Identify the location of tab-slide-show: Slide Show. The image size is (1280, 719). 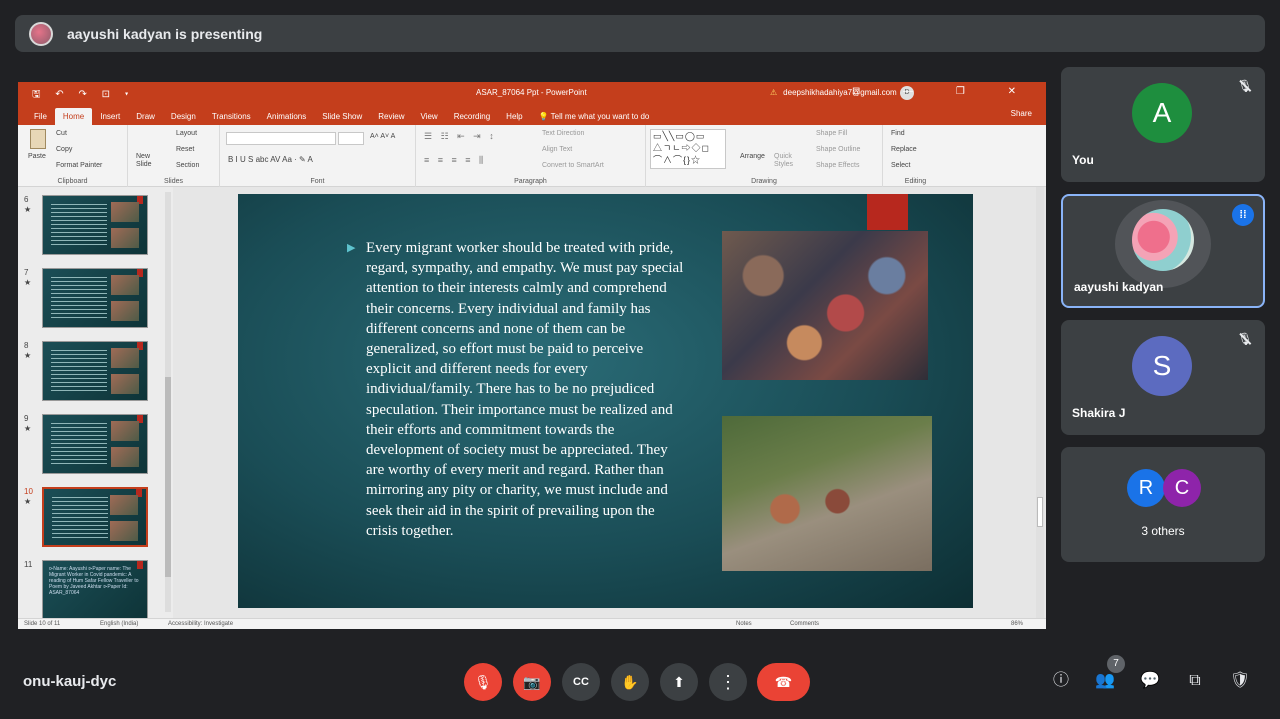
(342, 116).